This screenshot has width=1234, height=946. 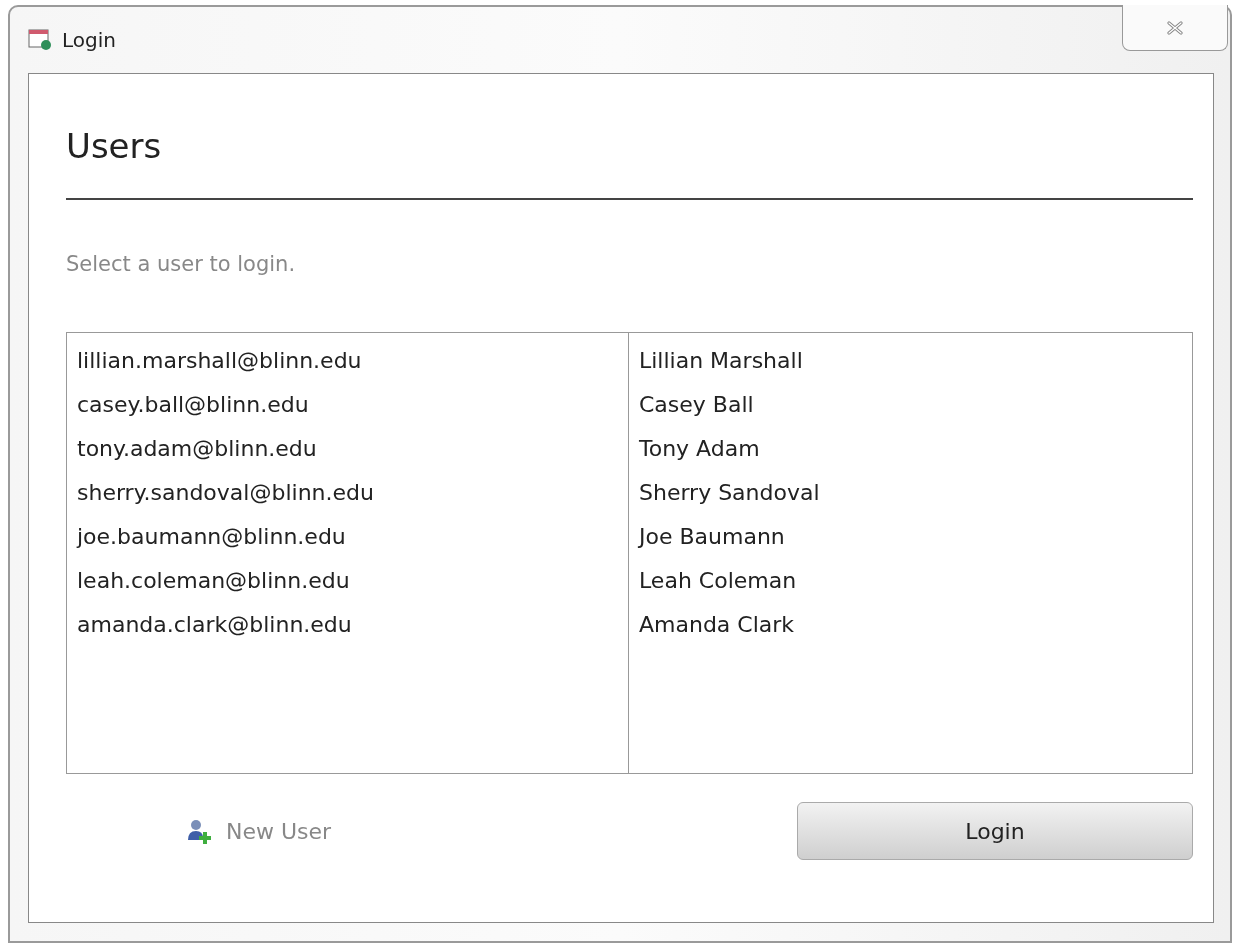 What do you see at coordinates (712, 537) in the screenshot?
I see `name-cell: Joe Baumann` at bounding box center [712, 537].